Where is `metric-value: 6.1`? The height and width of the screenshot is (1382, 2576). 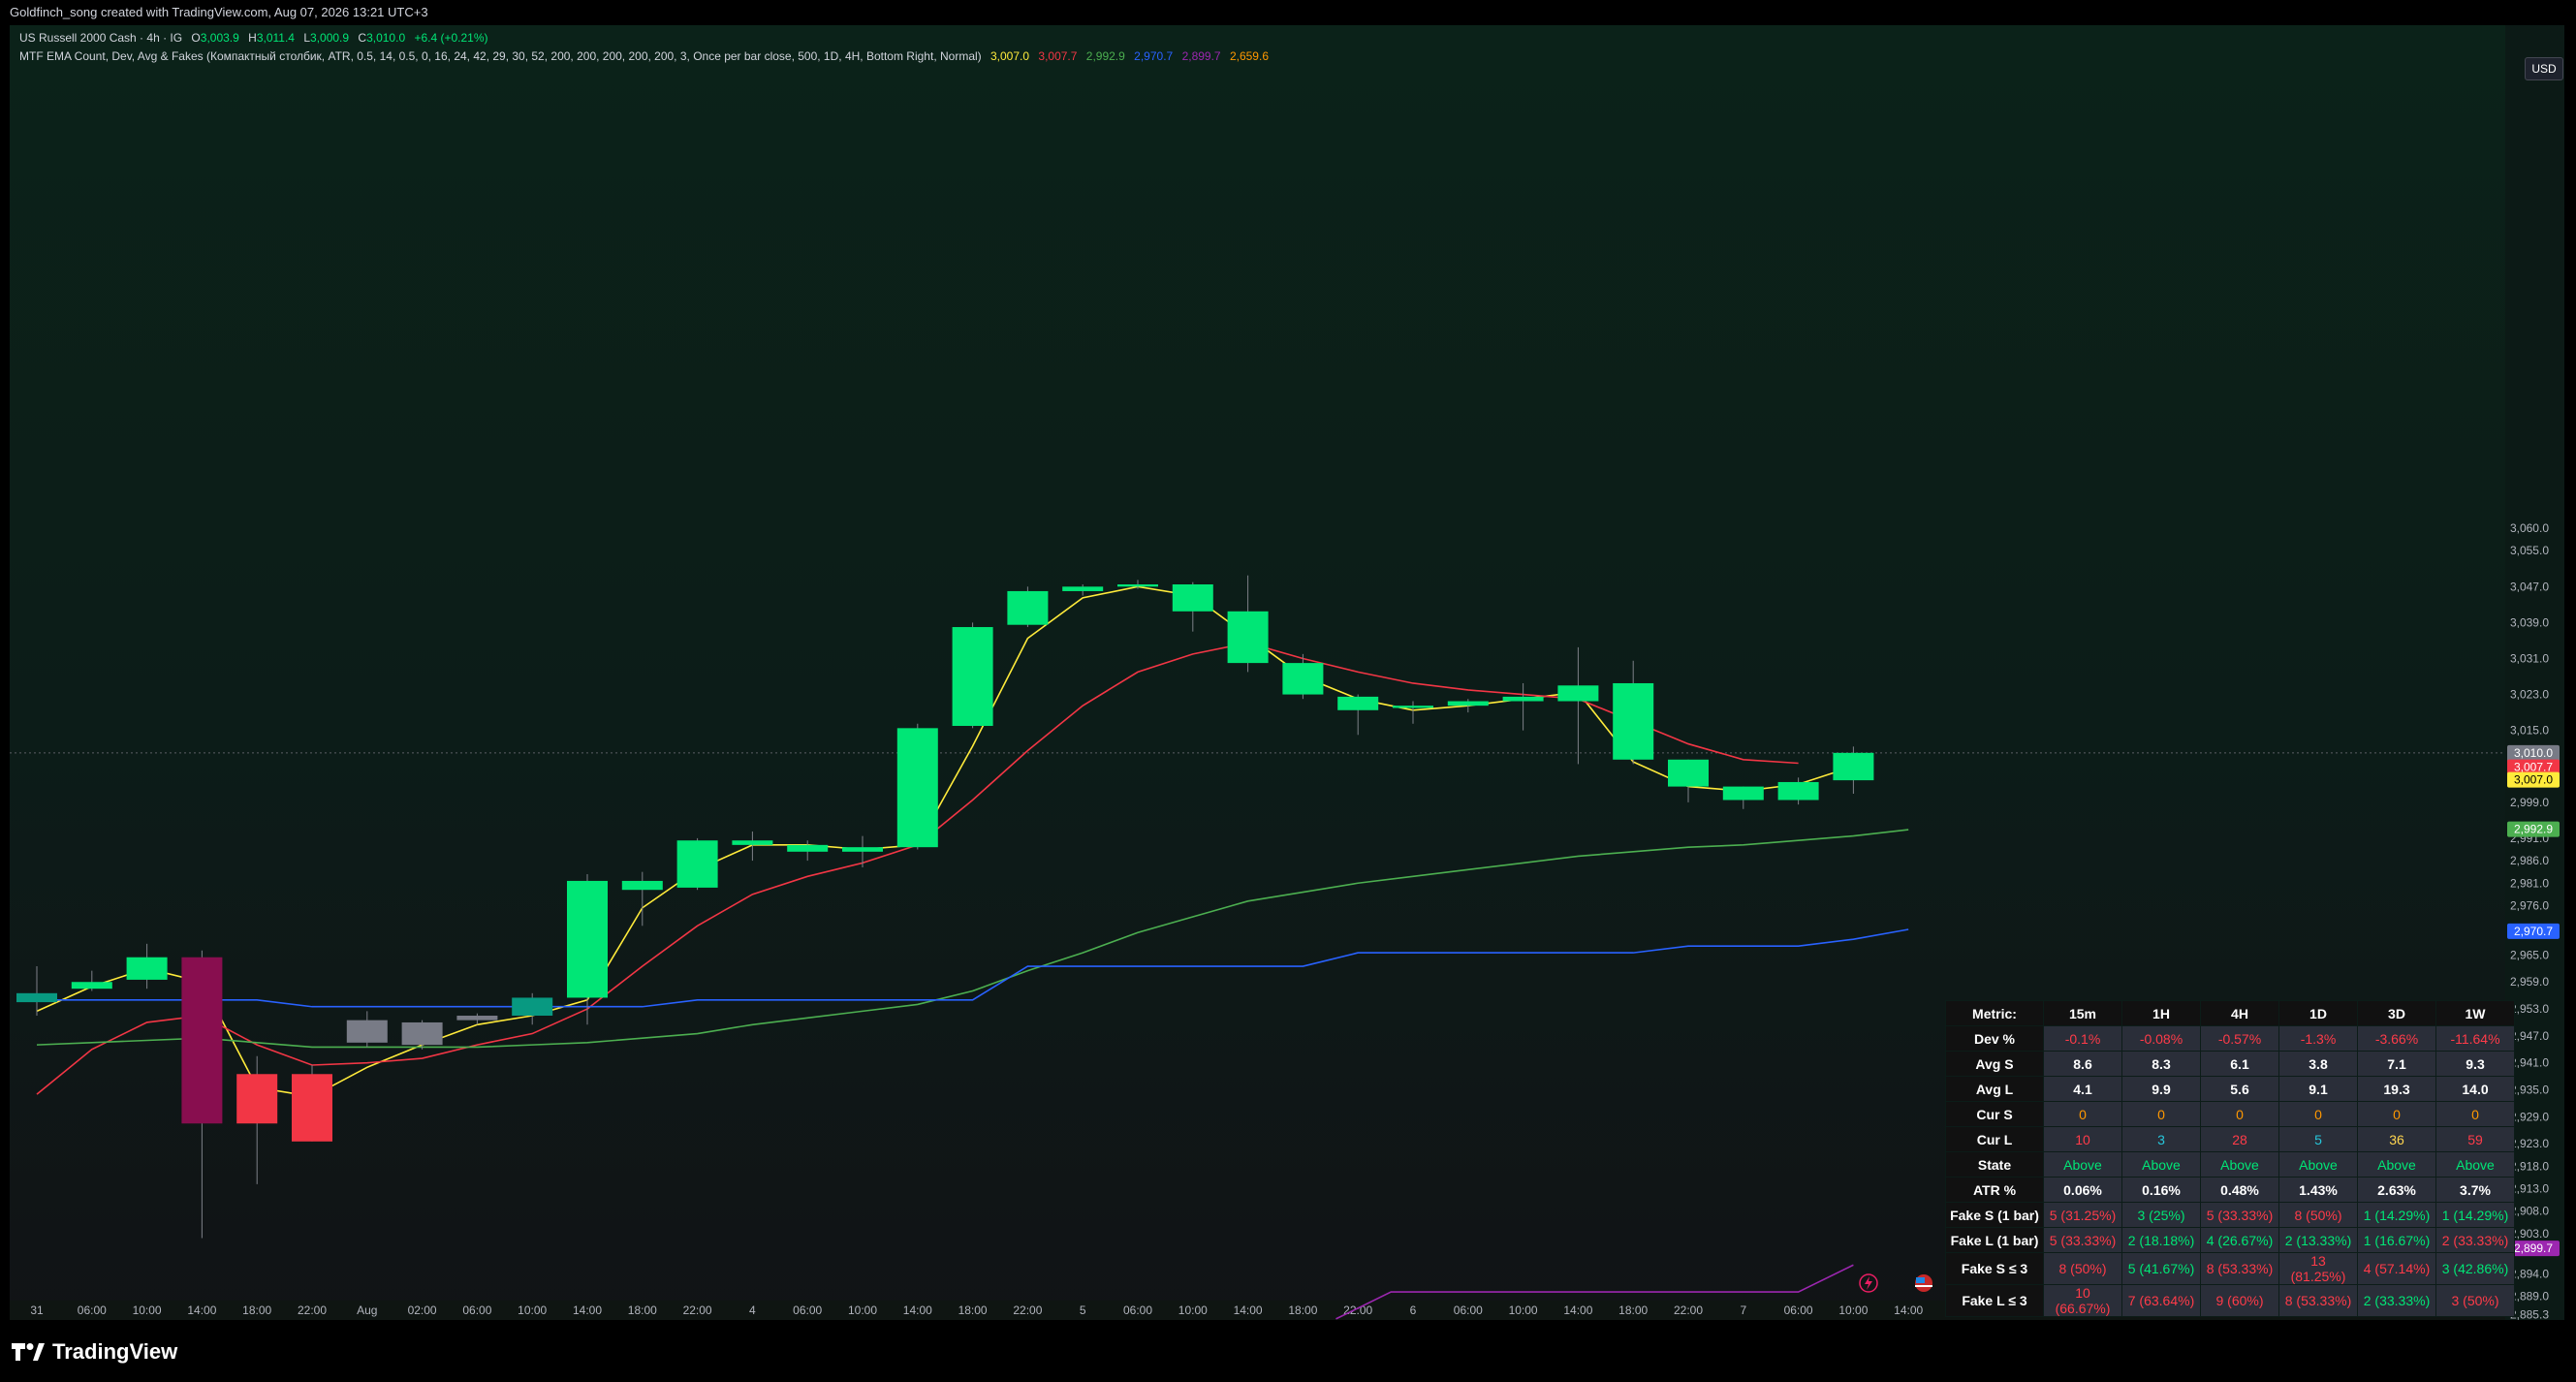 metric-value: 6.1 is located at coordinates (2239, 1064).